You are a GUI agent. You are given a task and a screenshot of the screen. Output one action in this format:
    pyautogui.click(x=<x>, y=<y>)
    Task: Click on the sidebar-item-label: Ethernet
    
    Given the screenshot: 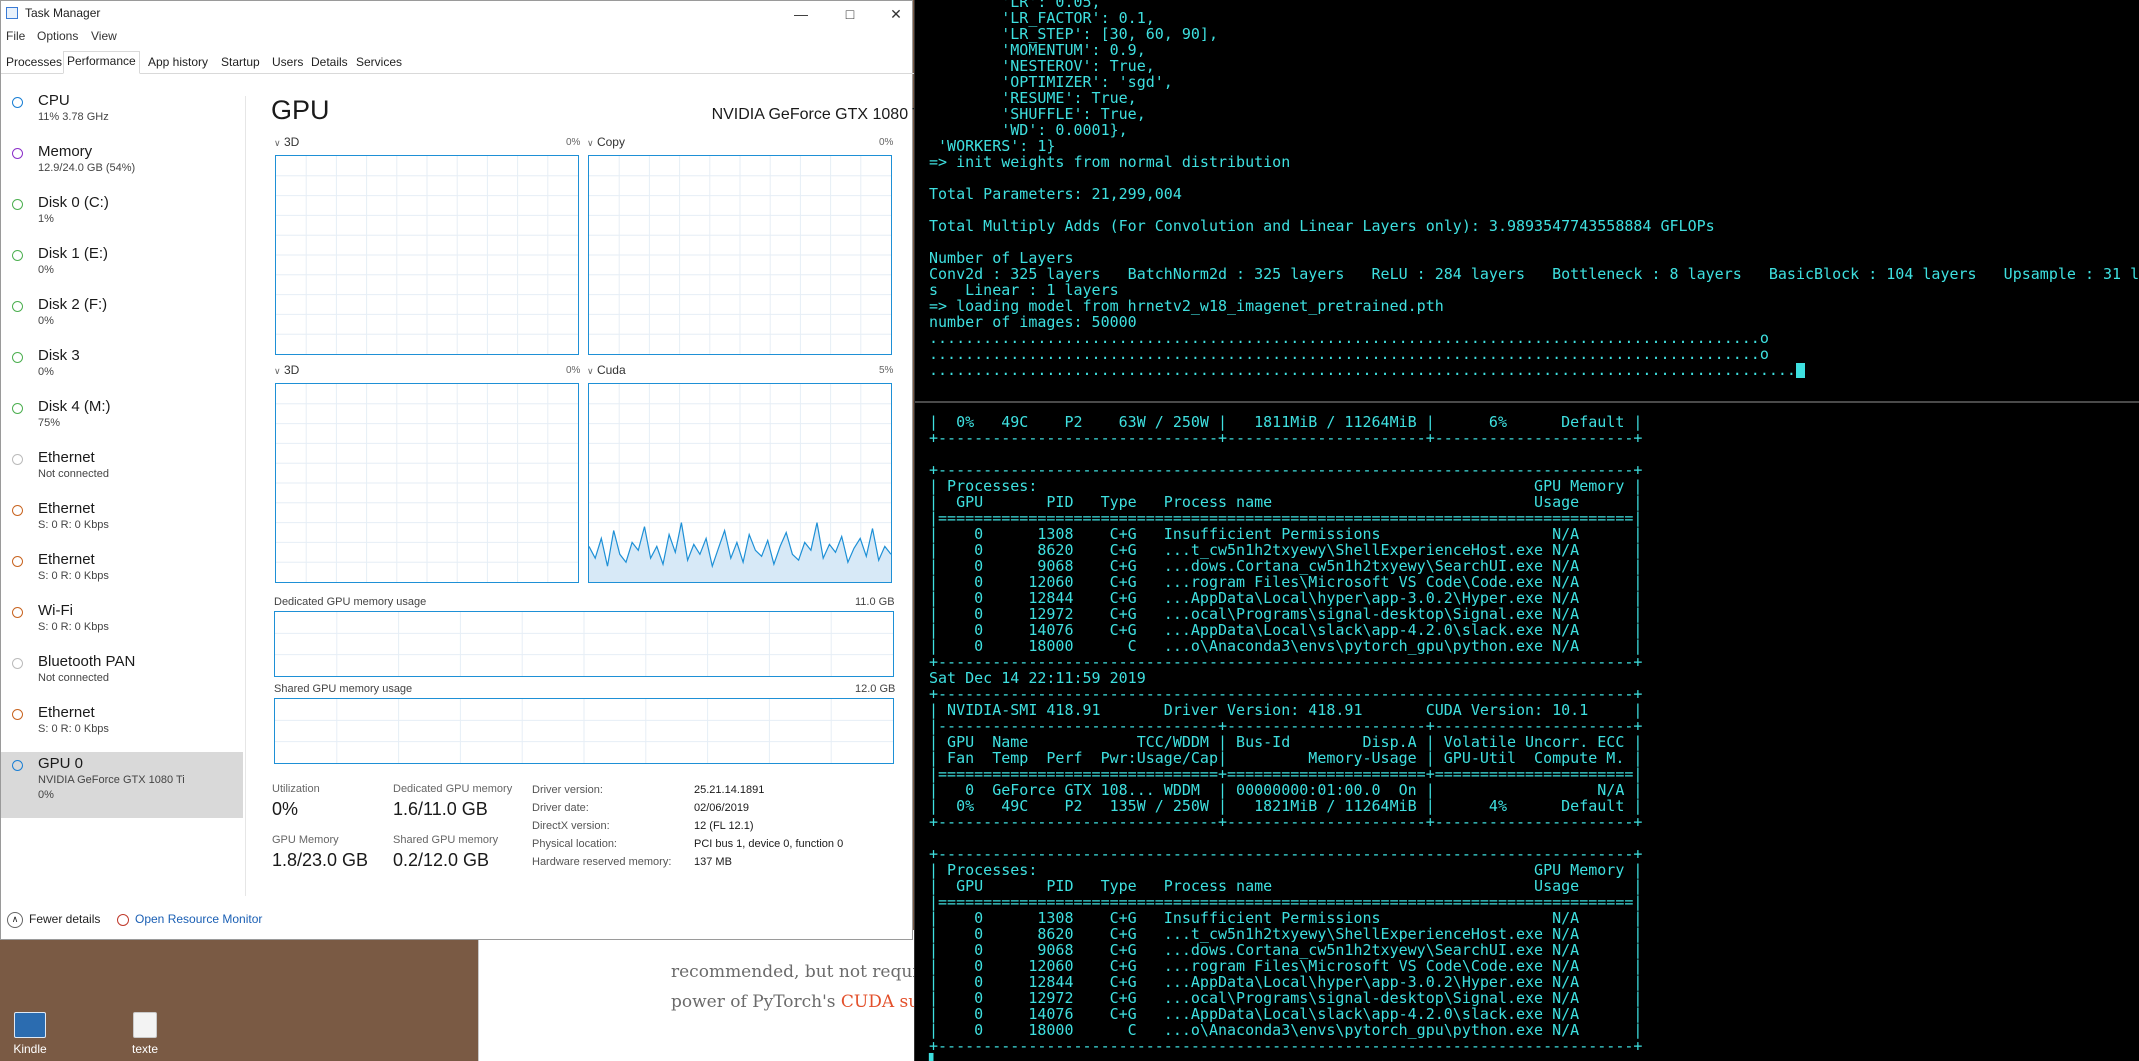 What is the action you would take?
    pyautogui.click(x=66, y=712)
    